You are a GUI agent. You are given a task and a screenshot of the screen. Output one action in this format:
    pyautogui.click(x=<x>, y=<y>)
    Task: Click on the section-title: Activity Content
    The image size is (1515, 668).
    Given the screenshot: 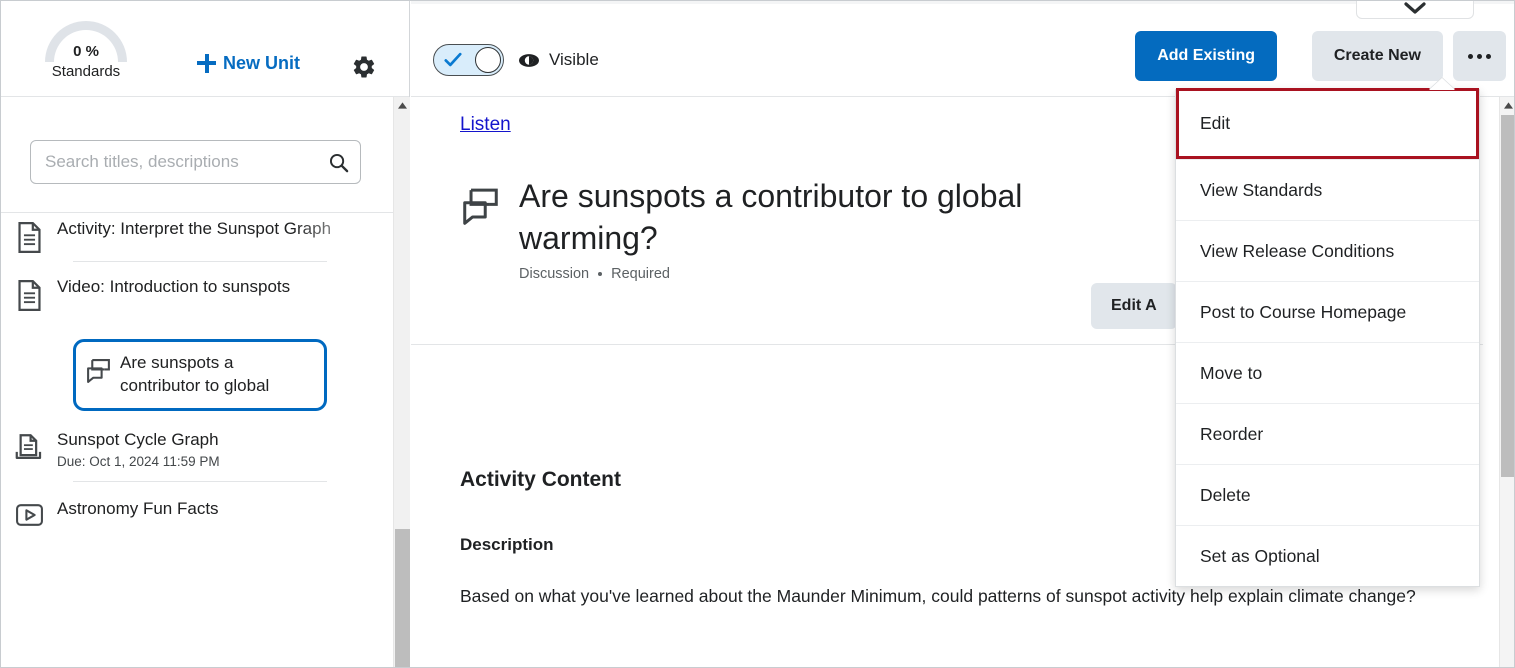 What is the action you would take?
    pyautogui.click(x=541, y=479)
    